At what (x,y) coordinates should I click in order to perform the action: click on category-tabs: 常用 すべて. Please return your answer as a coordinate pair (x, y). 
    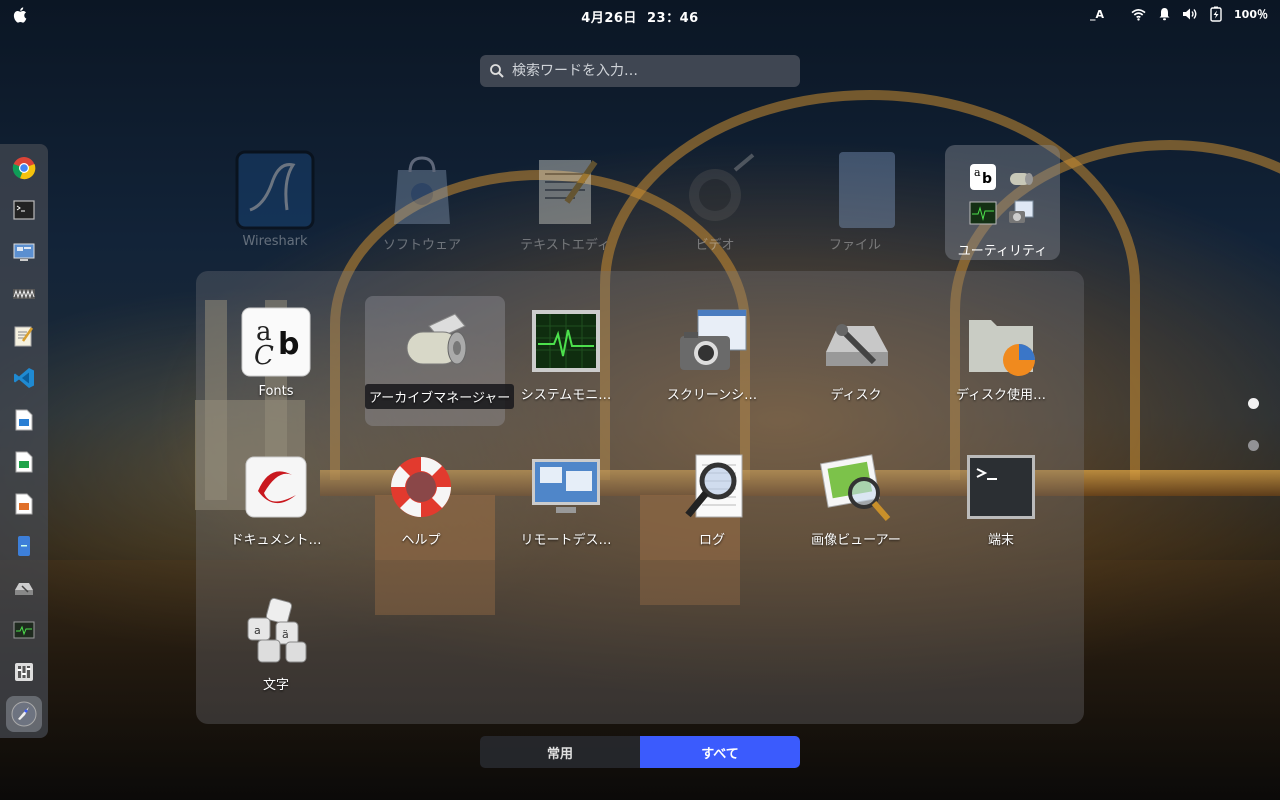
    Looking at the image, I should click on (640, 752).